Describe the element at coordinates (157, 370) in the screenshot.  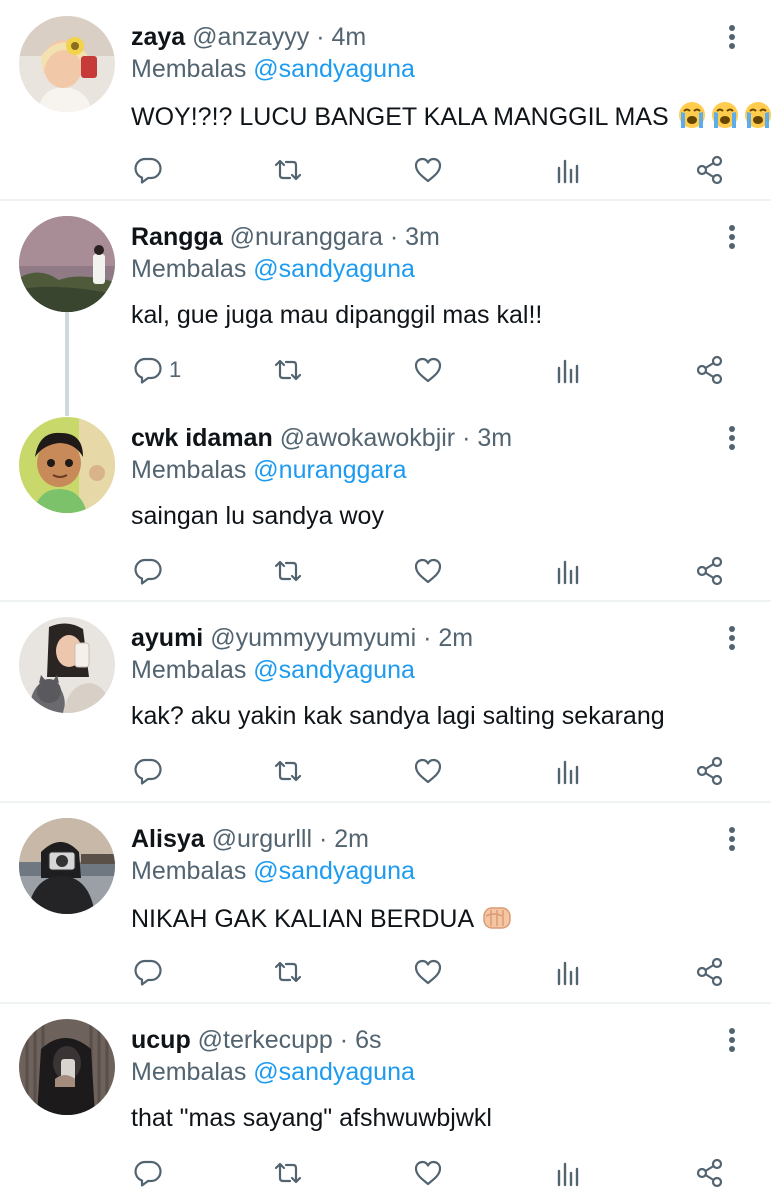
I see `reply-button: 1` at that location.